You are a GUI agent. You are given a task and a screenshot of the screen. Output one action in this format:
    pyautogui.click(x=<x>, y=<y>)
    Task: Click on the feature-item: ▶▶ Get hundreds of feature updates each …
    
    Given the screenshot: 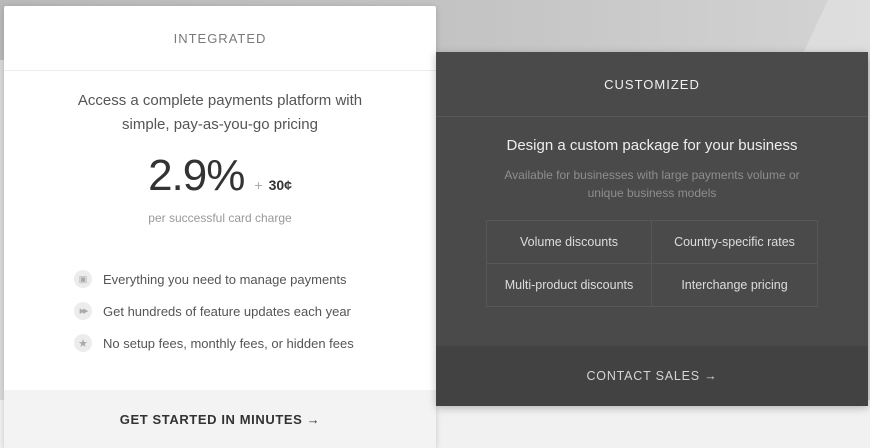 What is the action you would take?
    pyautogui.click(x=255, y=311)
    